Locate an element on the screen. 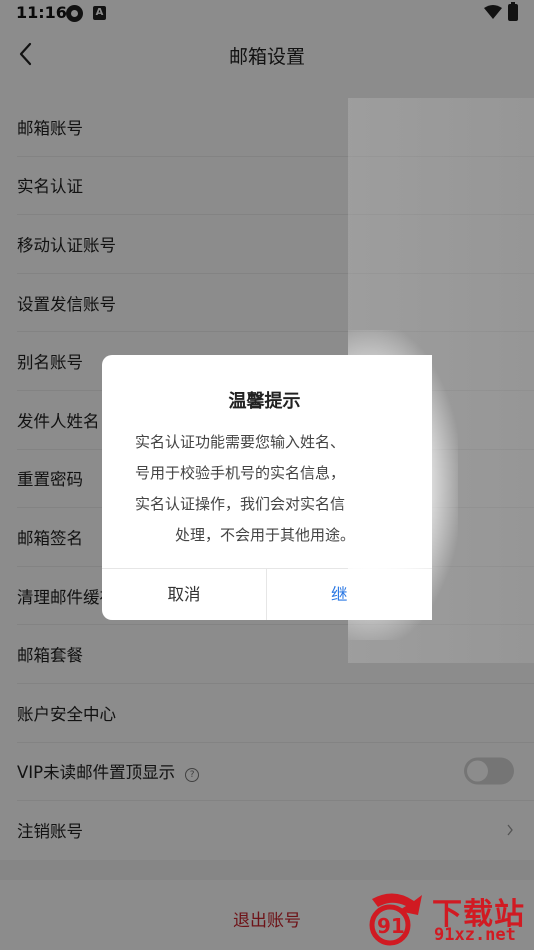  dialog-body-line: 实名认证功能需要您输入姓名、 is located at coordinates (240, 442).